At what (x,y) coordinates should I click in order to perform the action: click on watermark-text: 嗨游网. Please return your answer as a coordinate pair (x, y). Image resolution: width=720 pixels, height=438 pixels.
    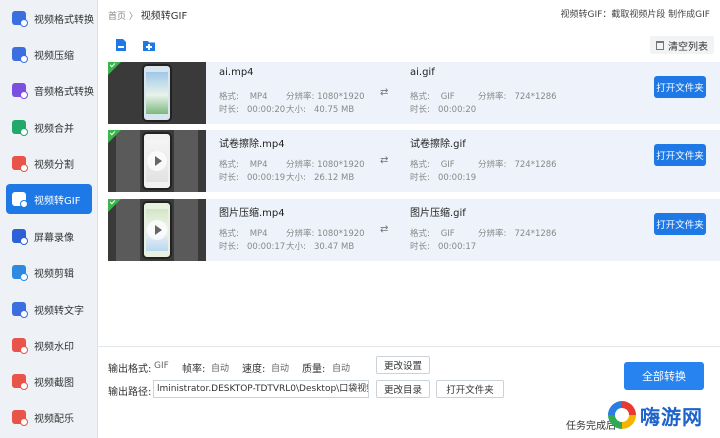
    Looking at the image, I should click on (671, 416).